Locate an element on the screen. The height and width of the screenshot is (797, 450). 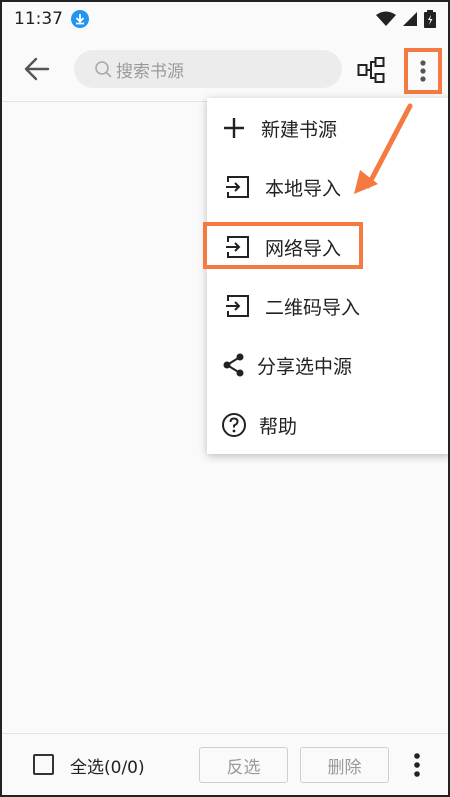
wifi-icon is located at coordinates (386, 18).